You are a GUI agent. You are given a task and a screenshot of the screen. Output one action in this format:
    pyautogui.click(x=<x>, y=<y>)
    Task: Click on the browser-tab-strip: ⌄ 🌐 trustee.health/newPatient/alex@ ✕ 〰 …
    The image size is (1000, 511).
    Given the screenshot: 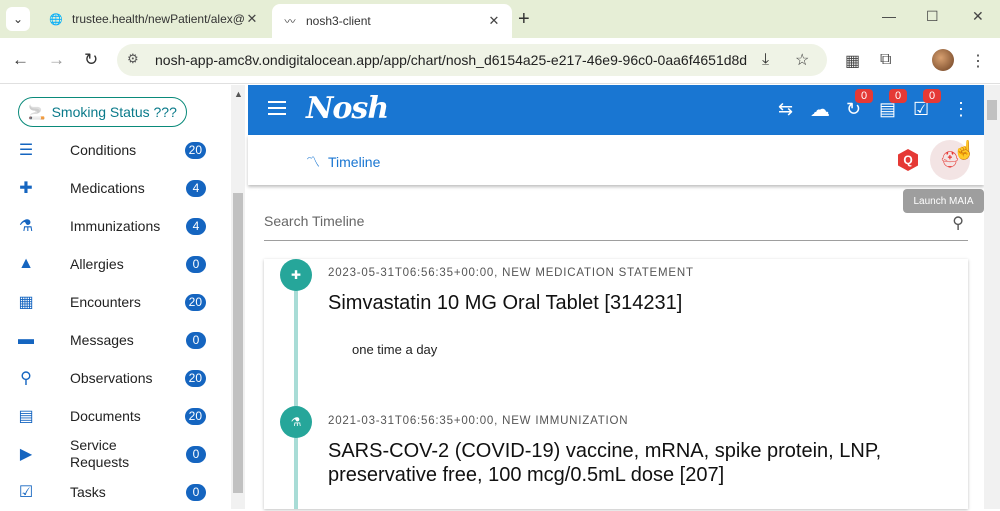 What is the action you would take?
    pyautogui.click(x=500, y=19)
    